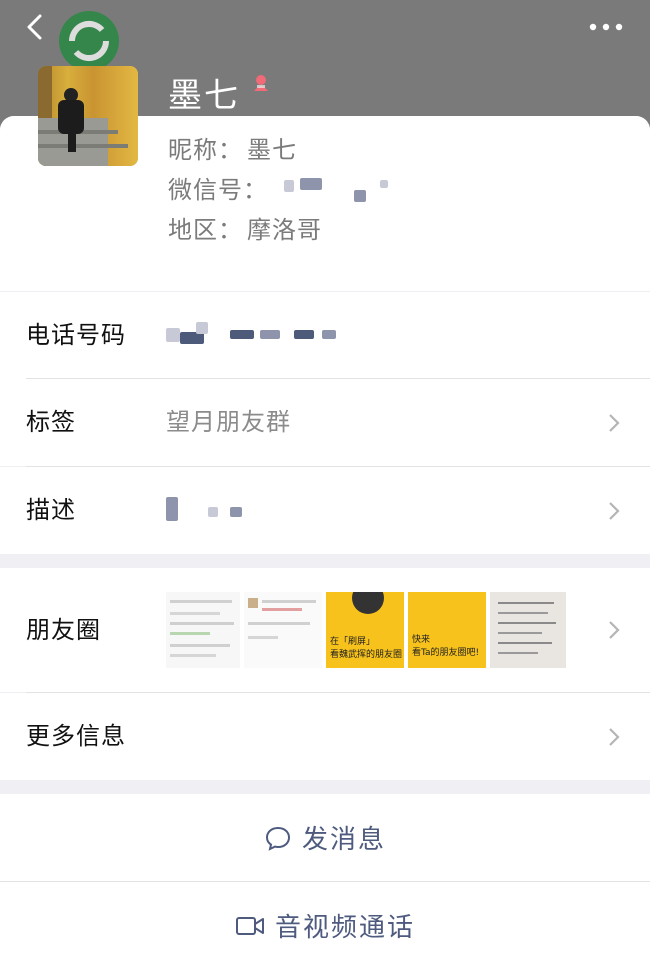 The height and width of the screenshot is (964, 650). I want to click on moments-thumb: 在「刷屏」 看魏武挥的朋友圈, so click(365, 630).